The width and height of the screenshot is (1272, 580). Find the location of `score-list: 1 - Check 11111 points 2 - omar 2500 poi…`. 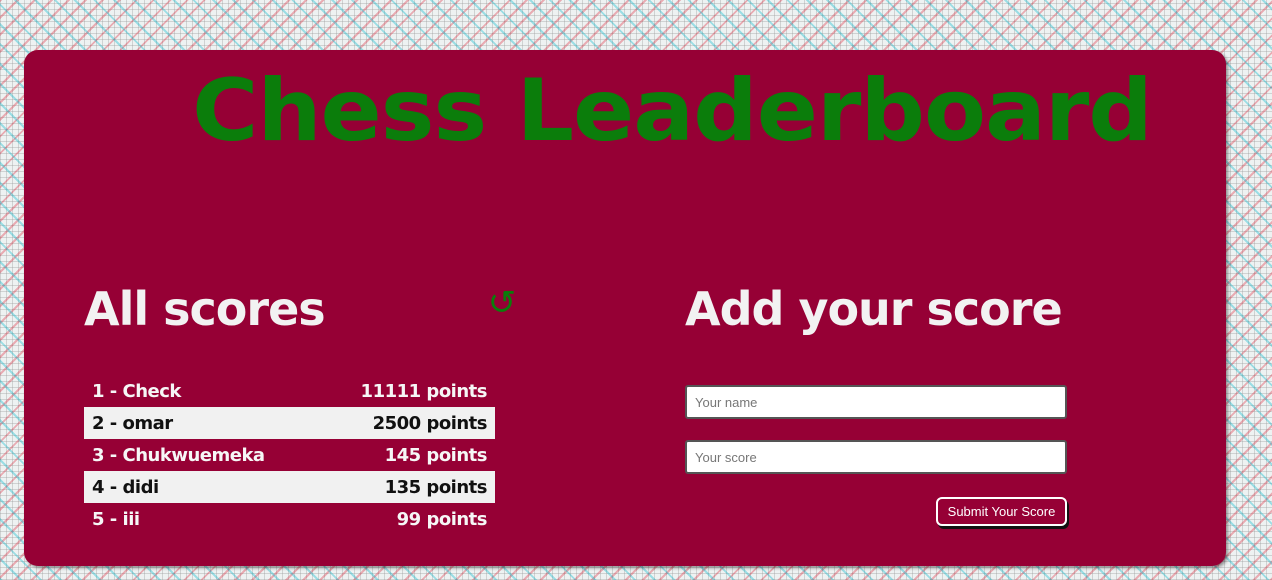

score-list: 1 - Check 11111 points 2 - omar 2500 poi… is located at coordinates (289, 455).